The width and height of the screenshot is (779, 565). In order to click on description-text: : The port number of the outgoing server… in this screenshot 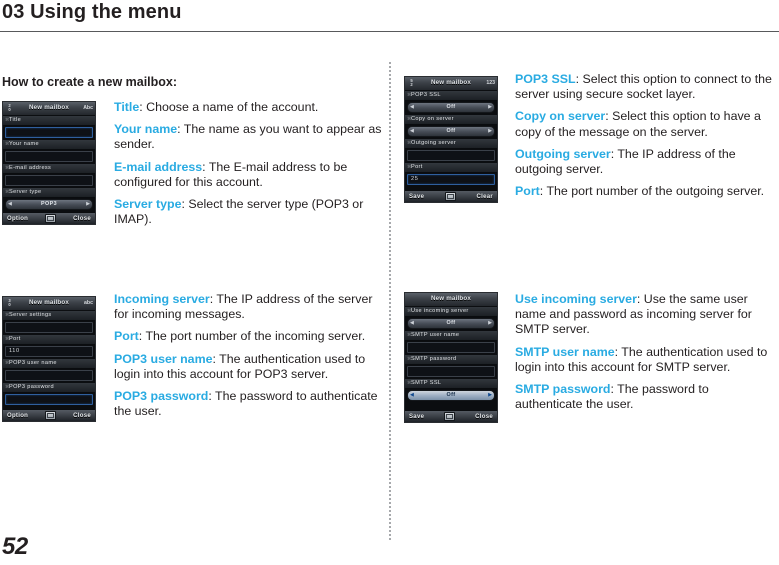, I will do `click(652, 191)`.